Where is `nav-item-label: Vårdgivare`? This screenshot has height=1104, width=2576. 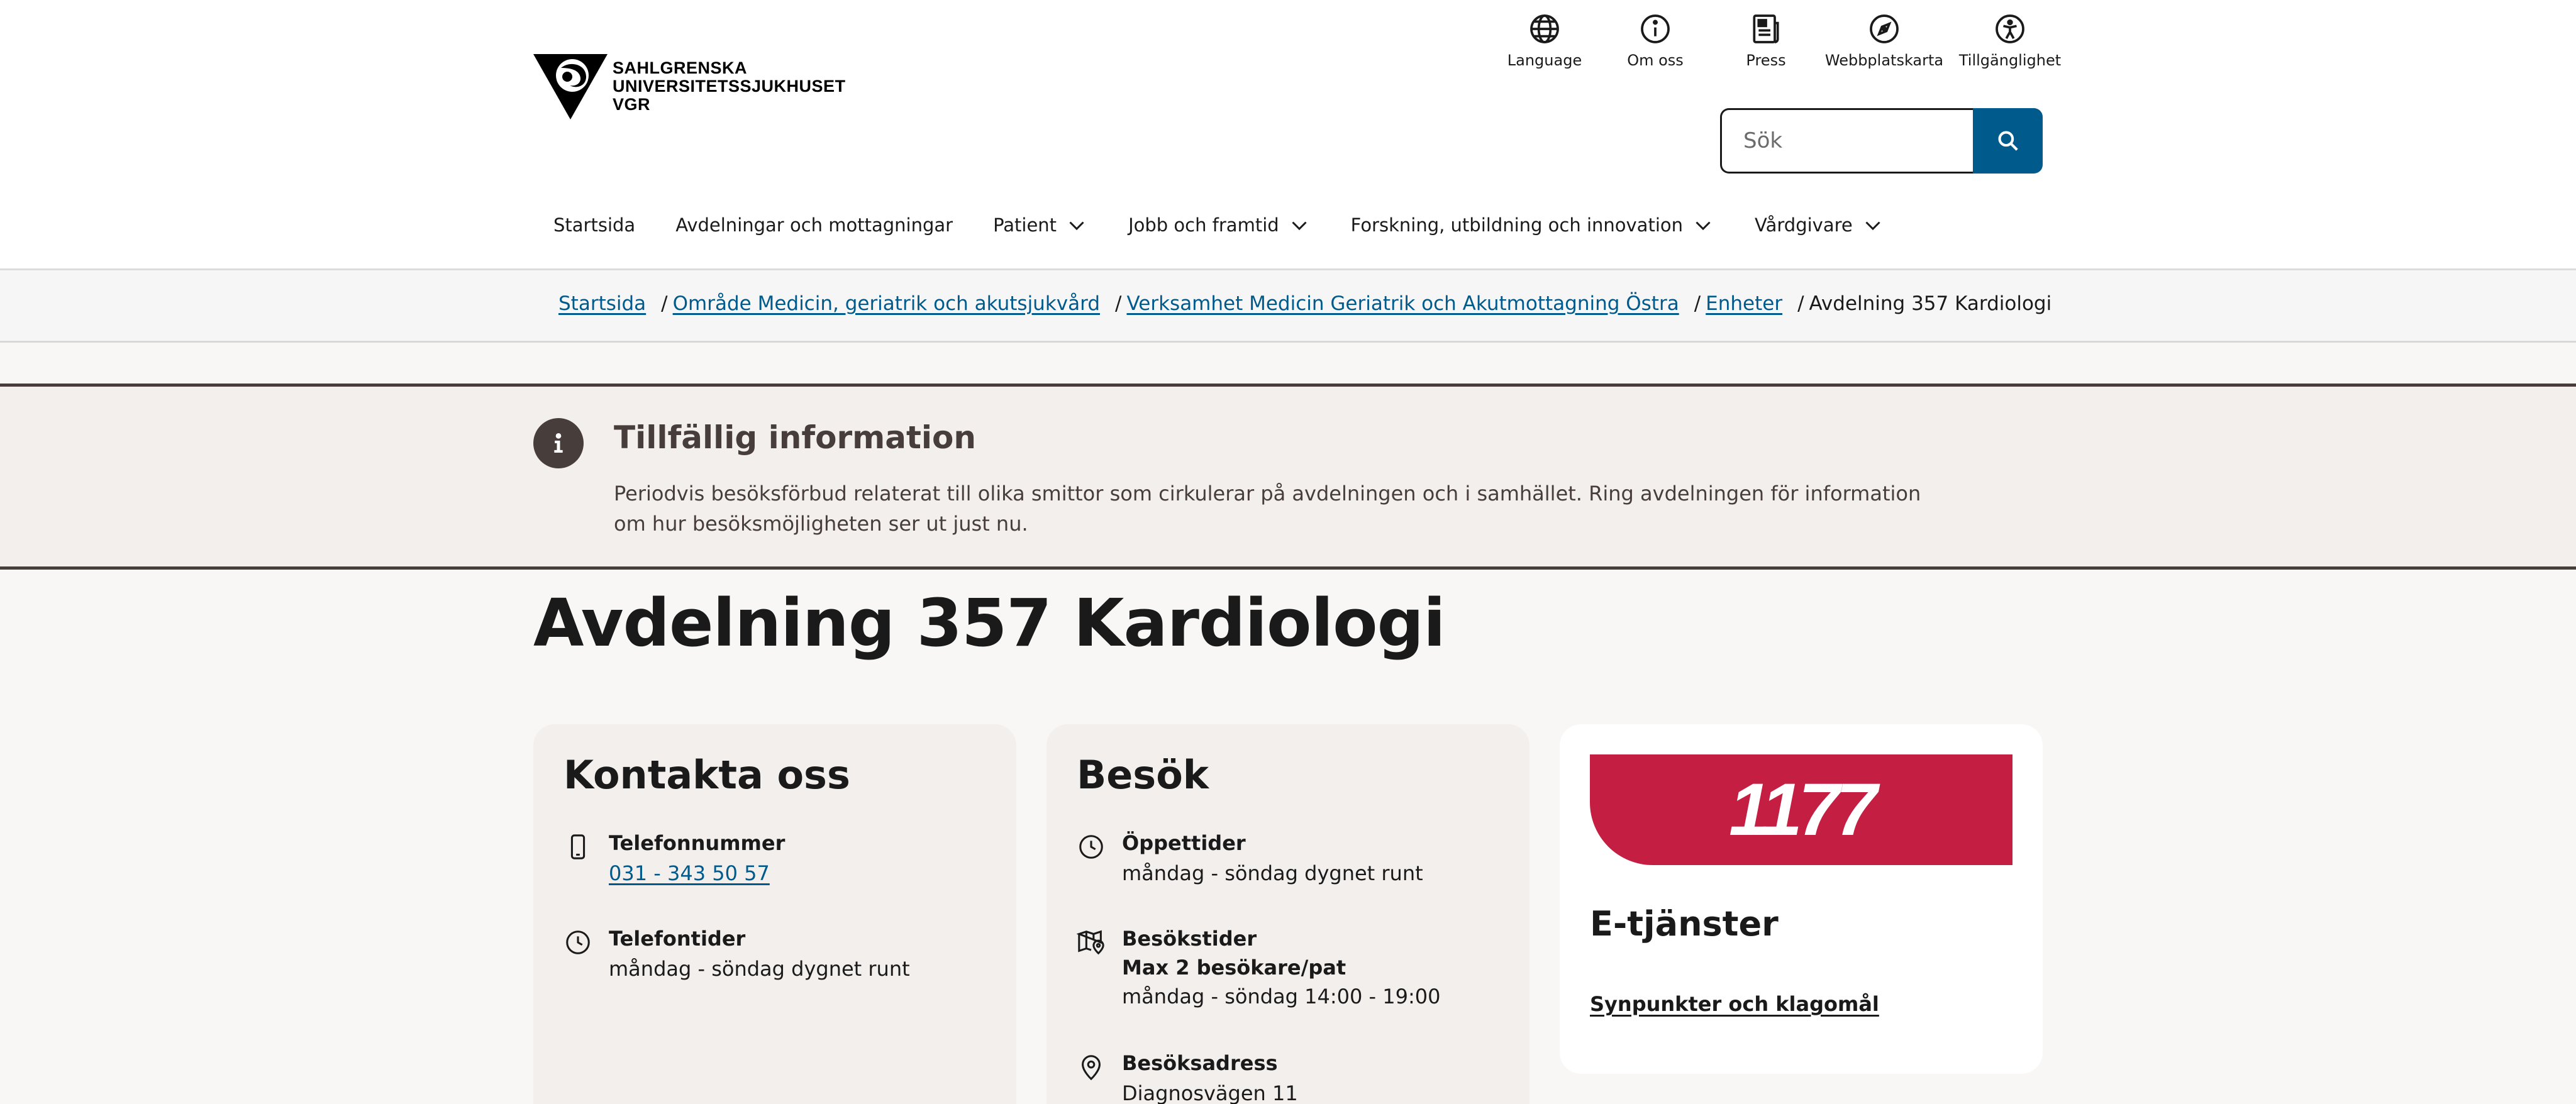
nav-item-label: Vårdgivare is located at coordinates (1804, 225).